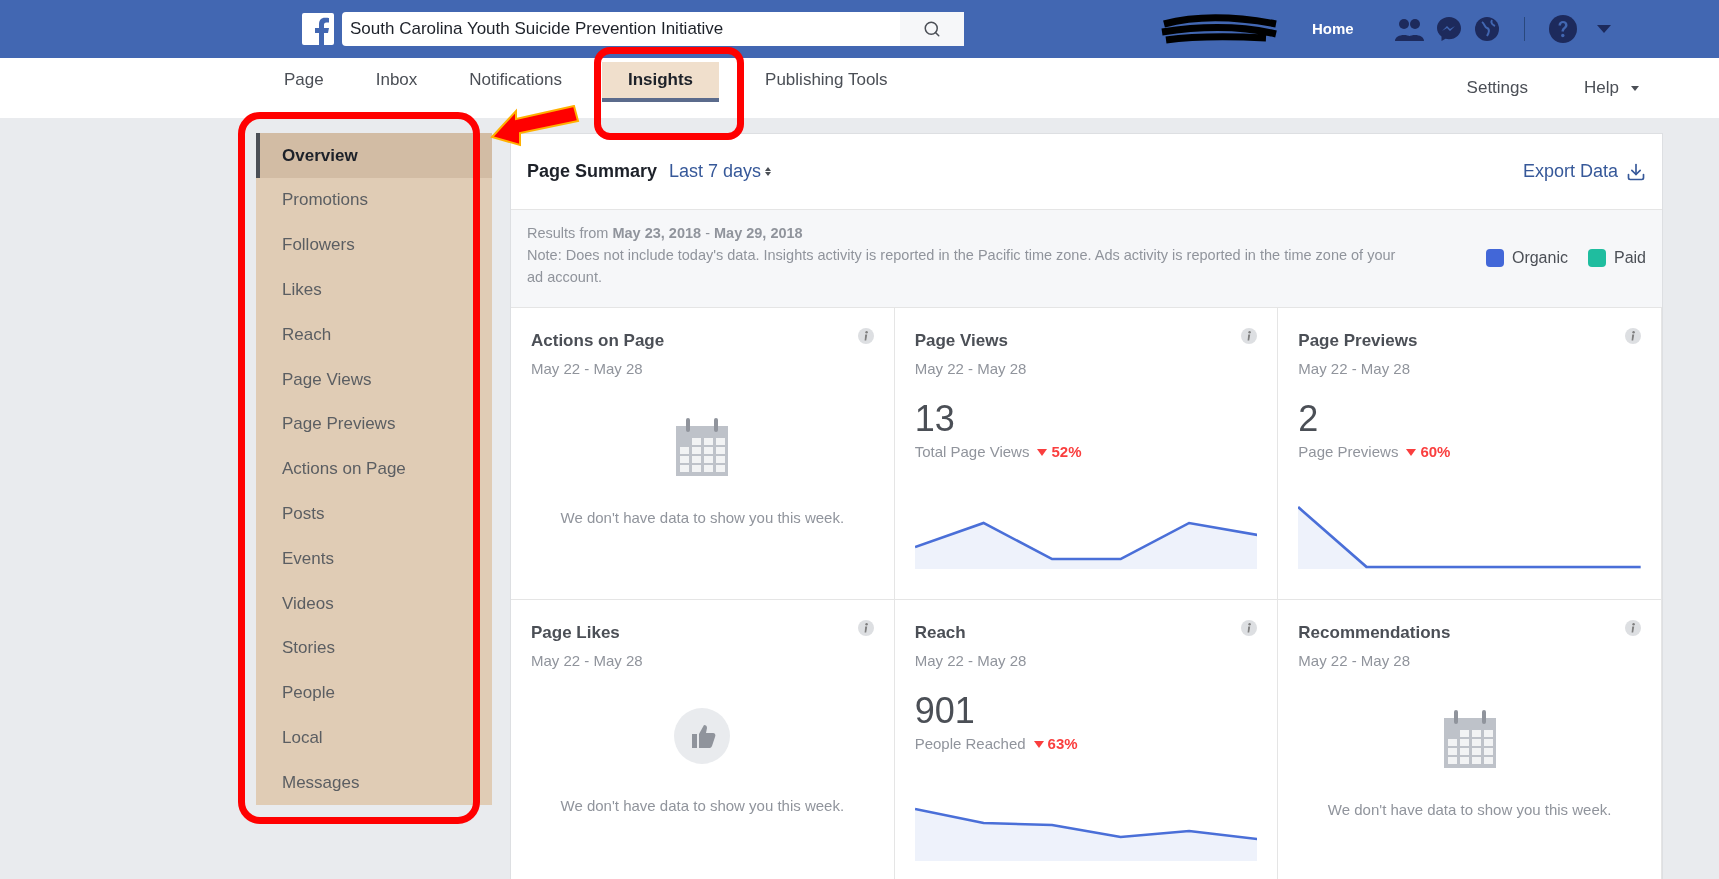  Describe the element at coordinates (1448, 29) in the screenshot. I see `messenger-icon` at that location.